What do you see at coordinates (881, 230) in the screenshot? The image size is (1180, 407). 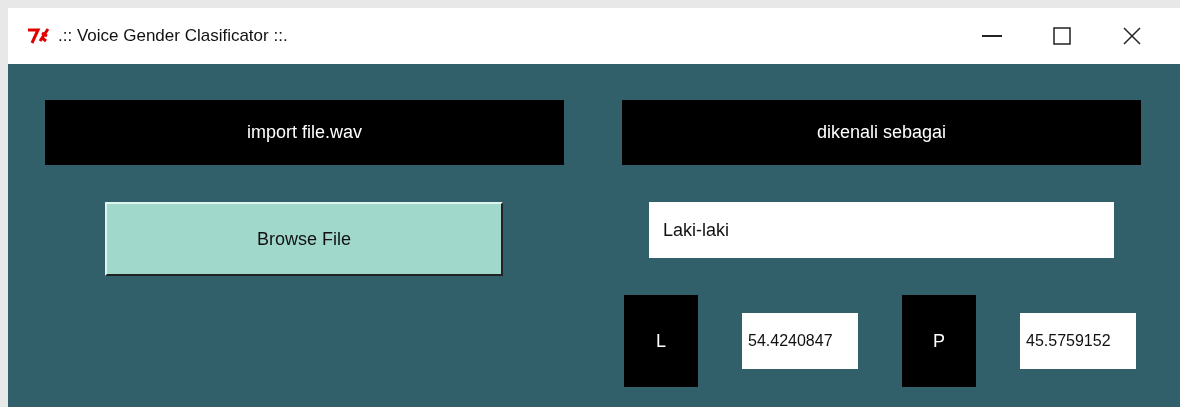 I see `result-field: Laki-laki` at bounding box center [881, 230].